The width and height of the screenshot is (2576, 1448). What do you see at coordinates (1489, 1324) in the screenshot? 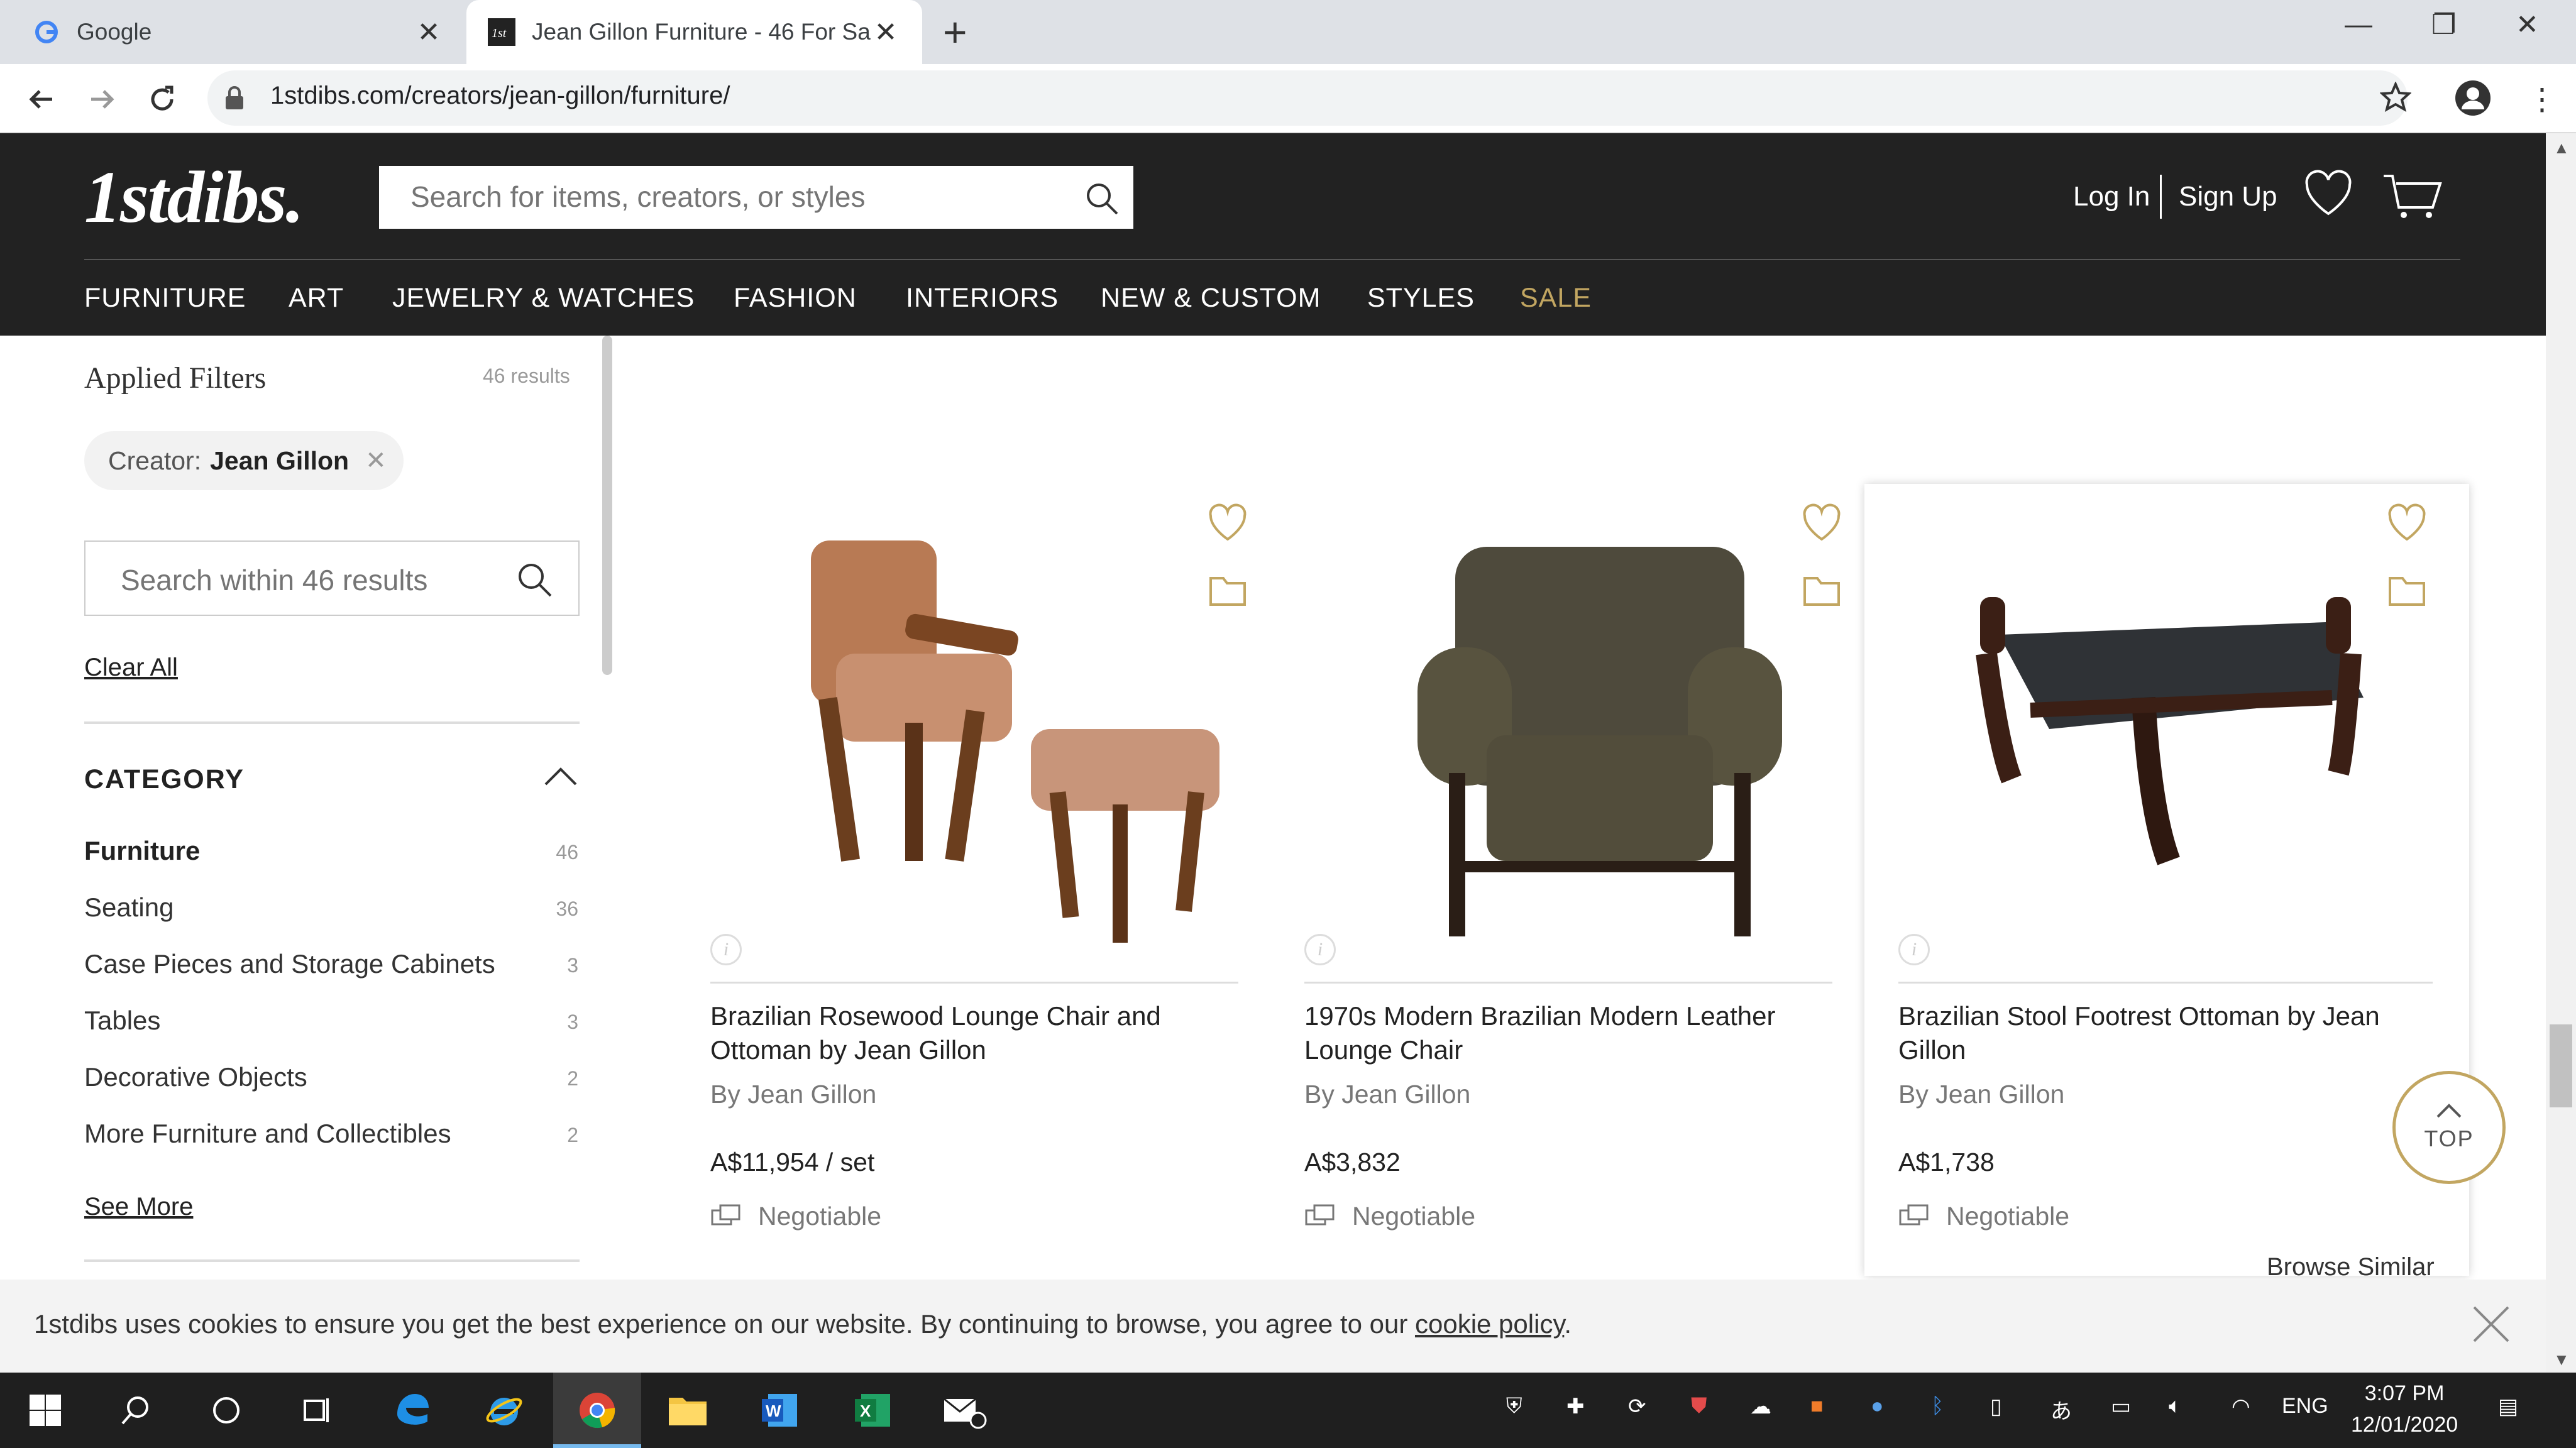
I see `cookie-policy-link: cookie policy` at bounding box center [1489, 1324].